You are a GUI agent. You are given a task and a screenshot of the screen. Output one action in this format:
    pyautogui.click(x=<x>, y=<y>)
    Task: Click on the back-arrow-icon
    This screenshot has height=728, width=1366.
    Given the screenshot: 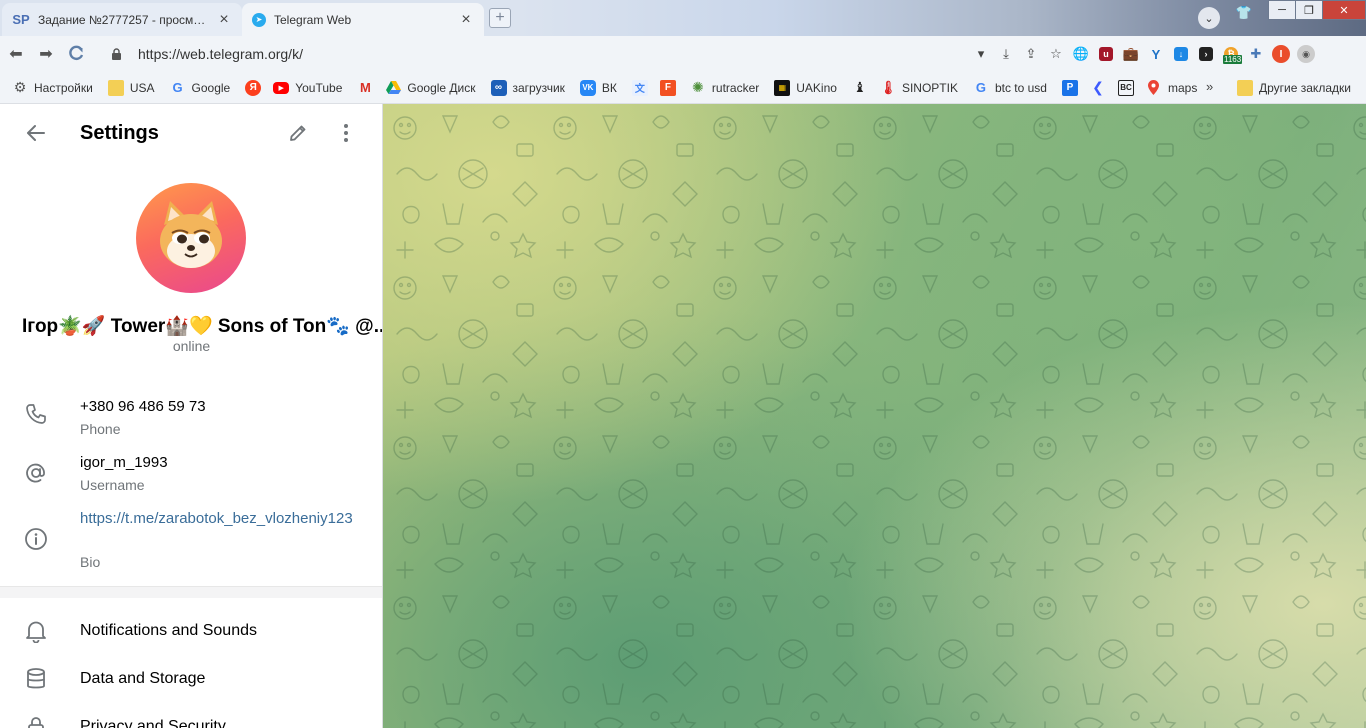 What is the action you would take?
    pyautogui.click(x=36, y=133)
    